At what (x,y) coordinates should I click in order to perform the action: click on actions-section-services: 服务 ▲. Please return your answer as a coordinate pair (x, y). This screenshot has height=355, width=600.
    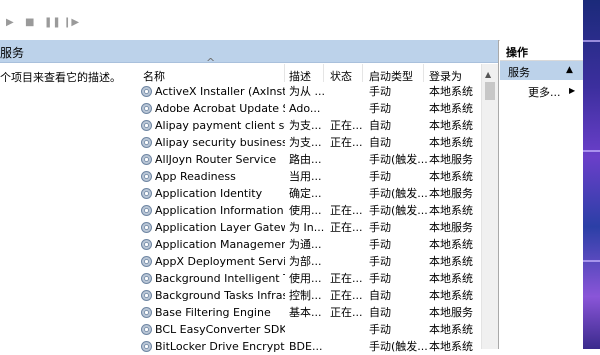
    Looking at the image, I should click on (541, 70).